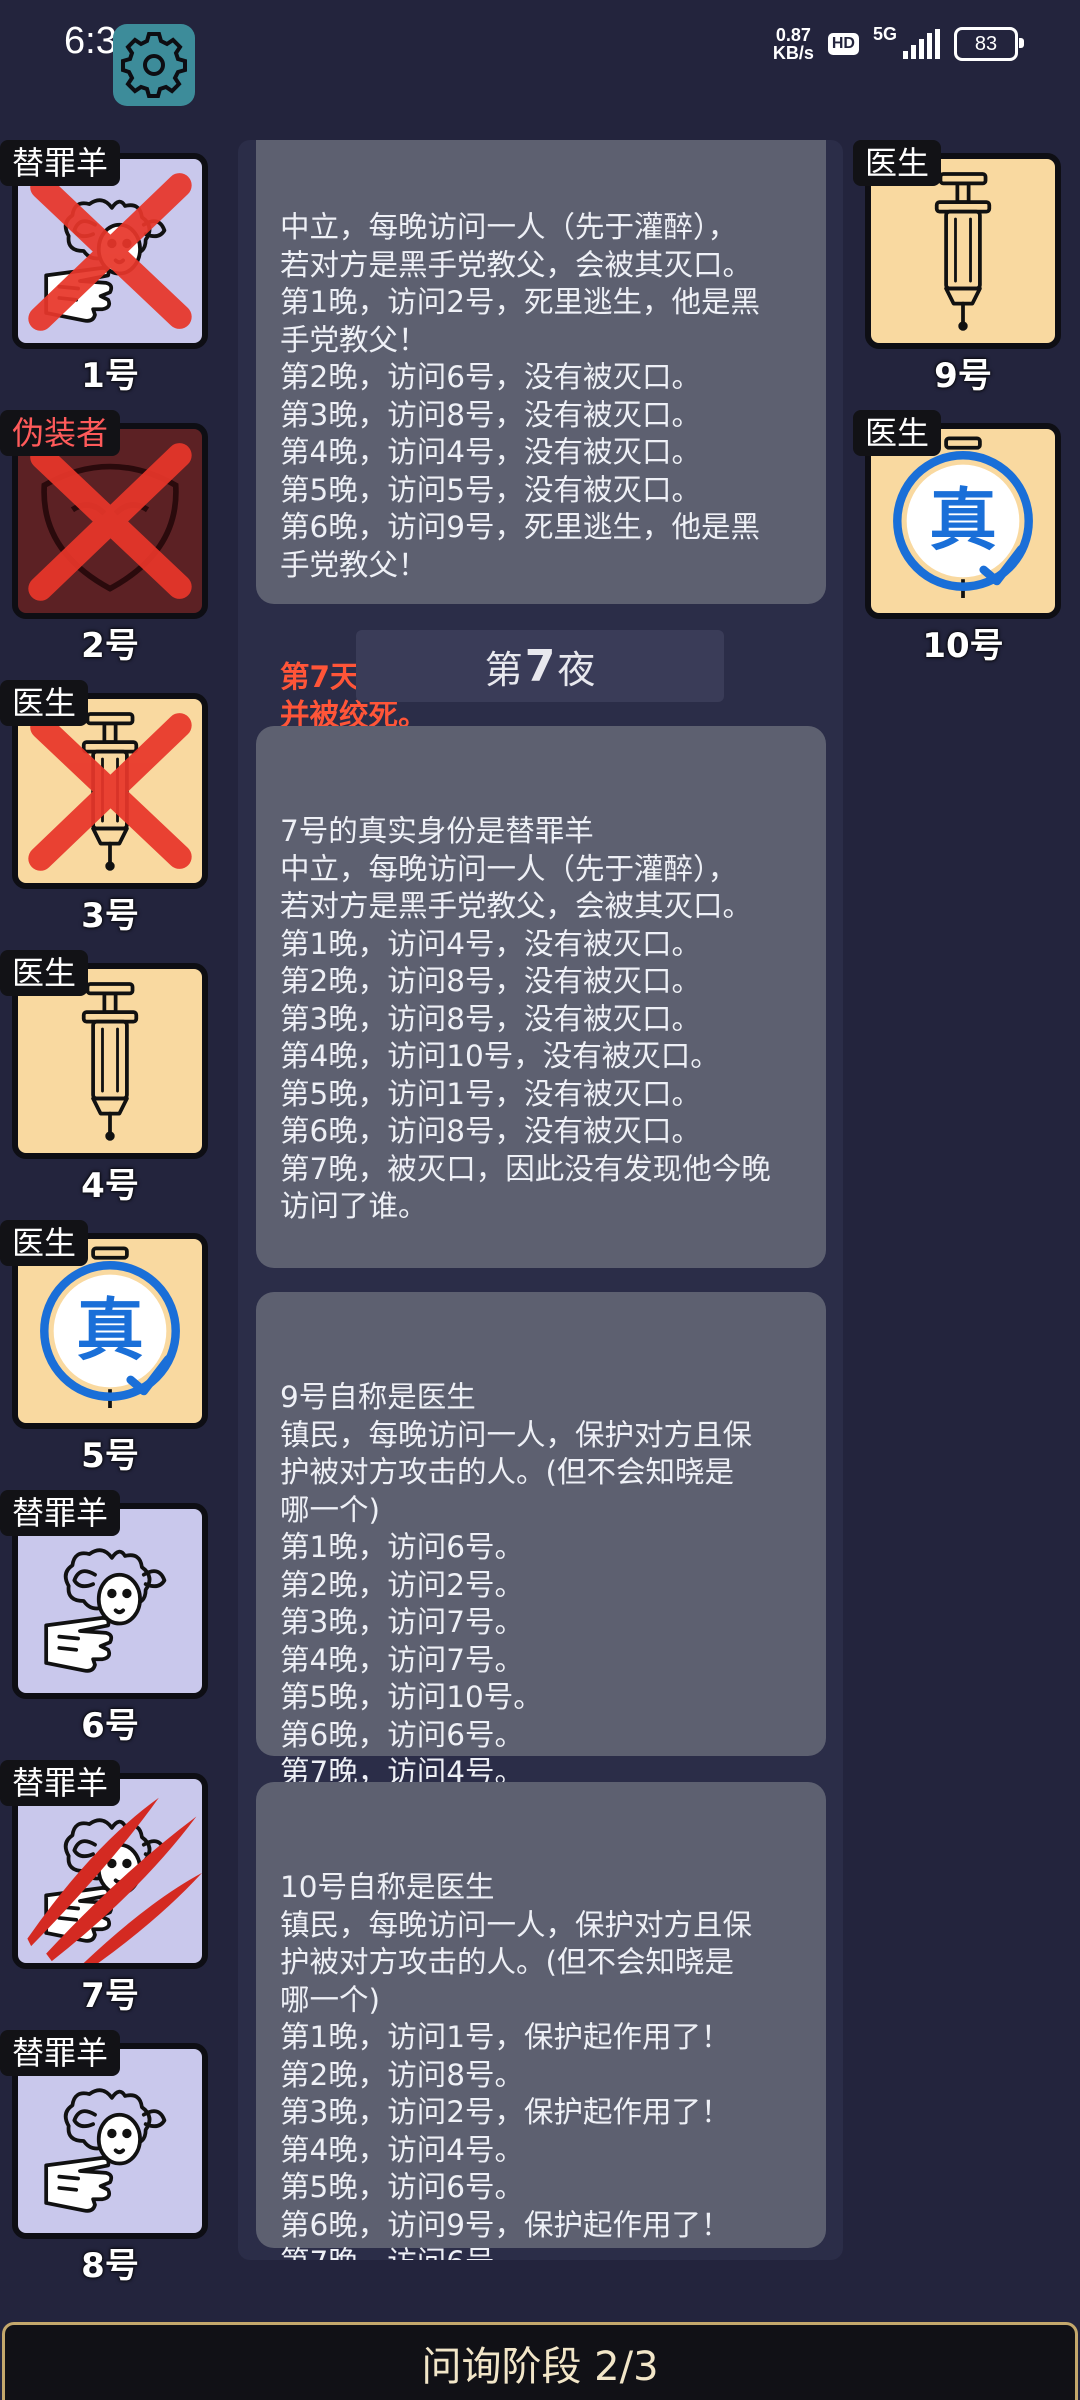 This screenshot has width=1080, height=2400. What do you see at coordinates (843, 44) in the screenshot?
I see `hd-icon: HD` at bounding box center [843, 44].